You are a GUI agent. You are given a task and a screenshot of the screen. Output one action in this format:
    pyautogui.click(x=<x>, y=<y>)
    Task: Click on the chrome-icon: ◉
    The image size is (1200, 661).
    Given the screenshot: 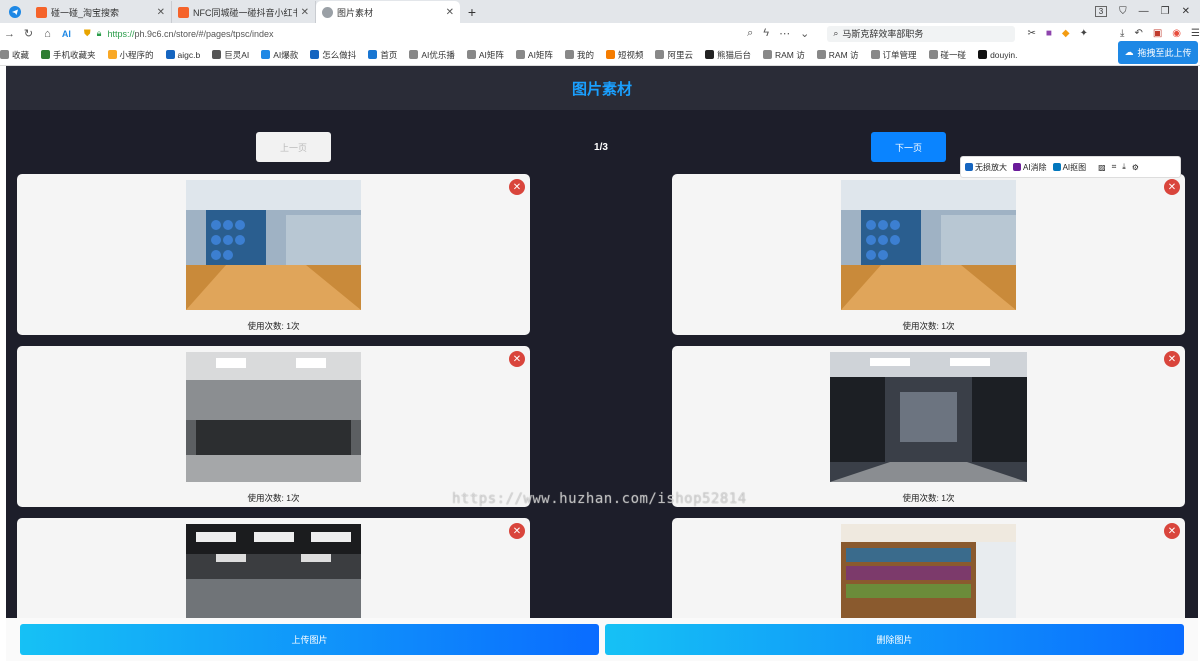 What is the action you would take?
    pyautogui.click(x=1176, y=33)
    